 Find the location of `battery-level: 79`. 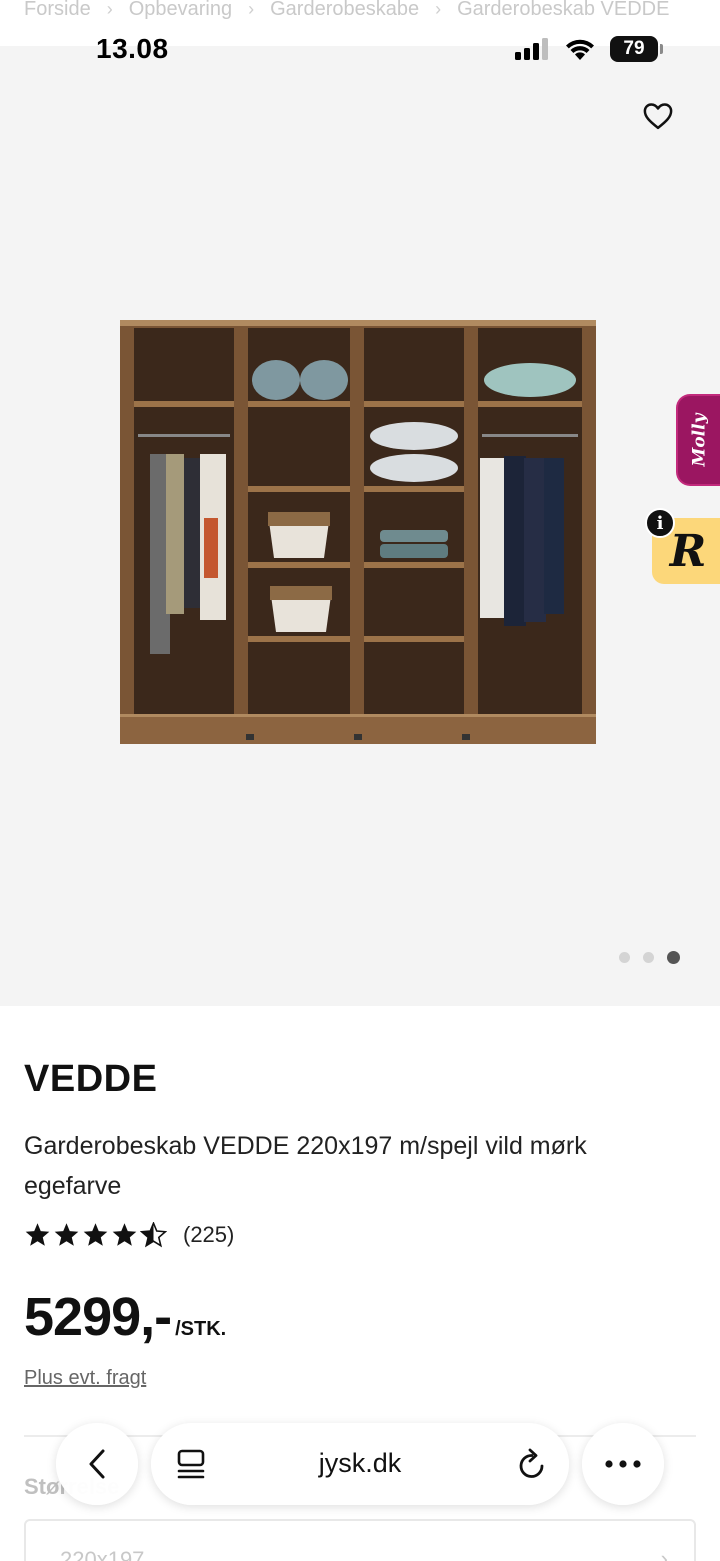

battery-level: 79 is located at coordinates (634, 48).